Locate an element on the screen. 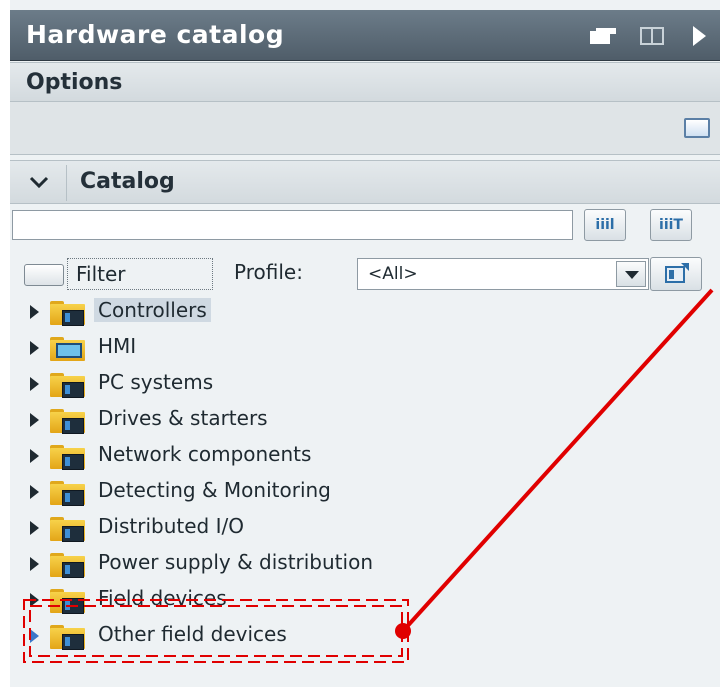 The width and height of the screenshot is (720, 687). detecting-folder-icon is located at coordinates (67, 492).